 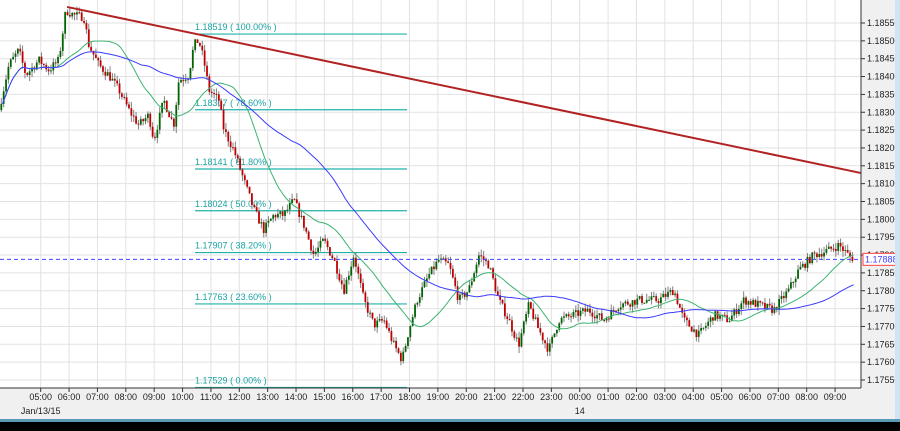 What do you see at coordinates (883, 41) in the screenshot?
I see `y-tick-label: 1.18500` at bounding box center [883, 41].